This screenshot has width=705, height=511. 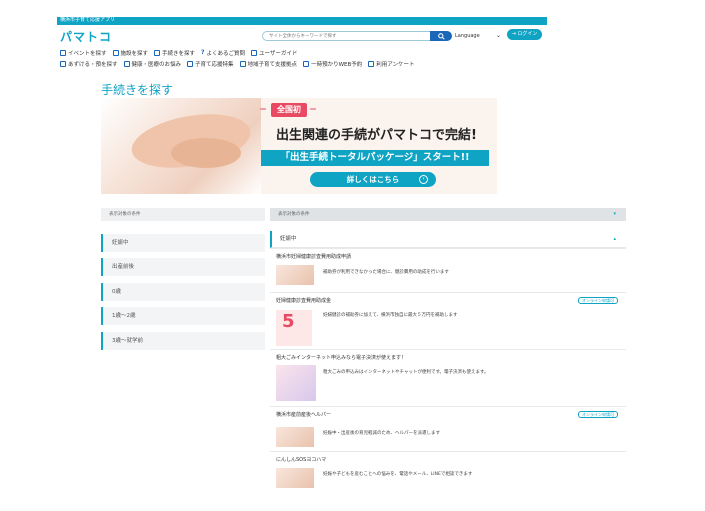 What do you see at coordinates (89, 63) in the screenshot?
I see `nav-item-childcare: あずける・預を探す` at bounding box center [89, 63].